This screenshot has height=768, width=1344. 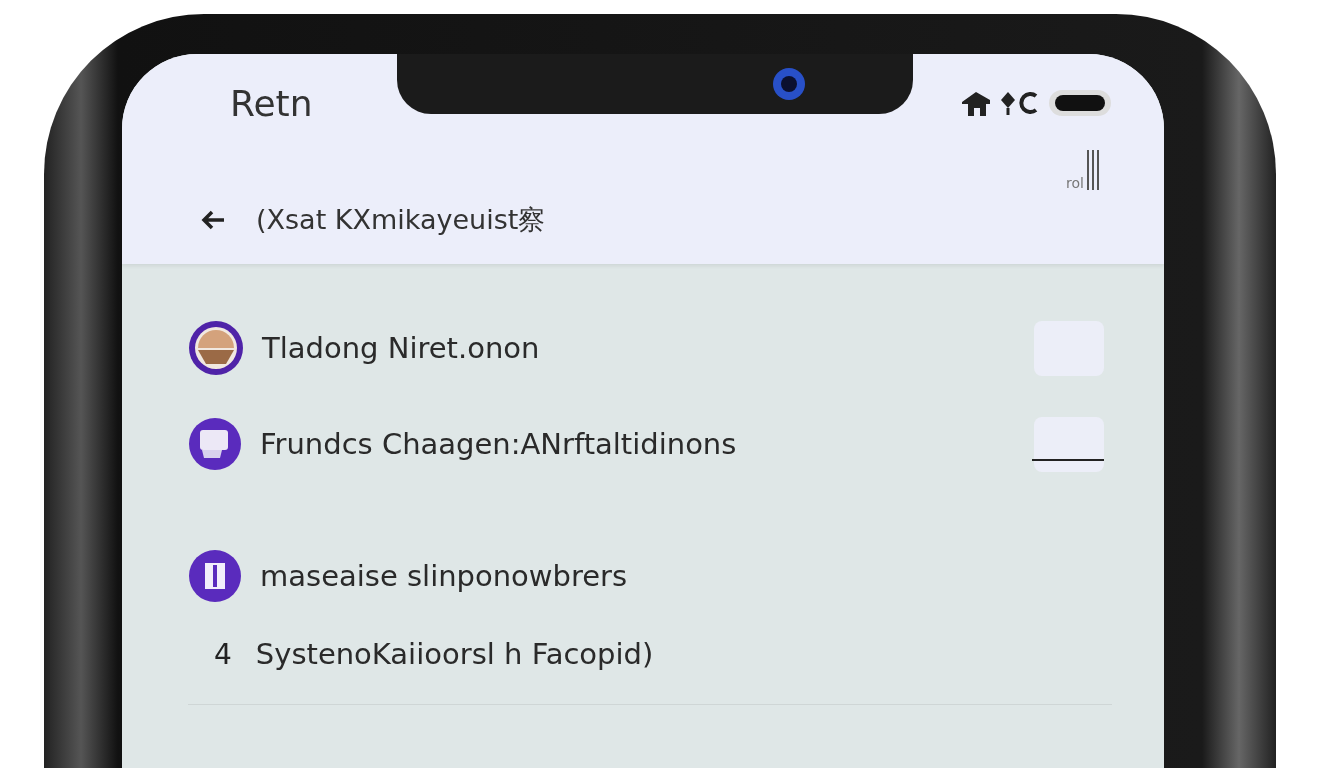 What do you see at coordinates (215, 576) in the screenshot?
I see `badge-icon` at bounding box center [215, 576].